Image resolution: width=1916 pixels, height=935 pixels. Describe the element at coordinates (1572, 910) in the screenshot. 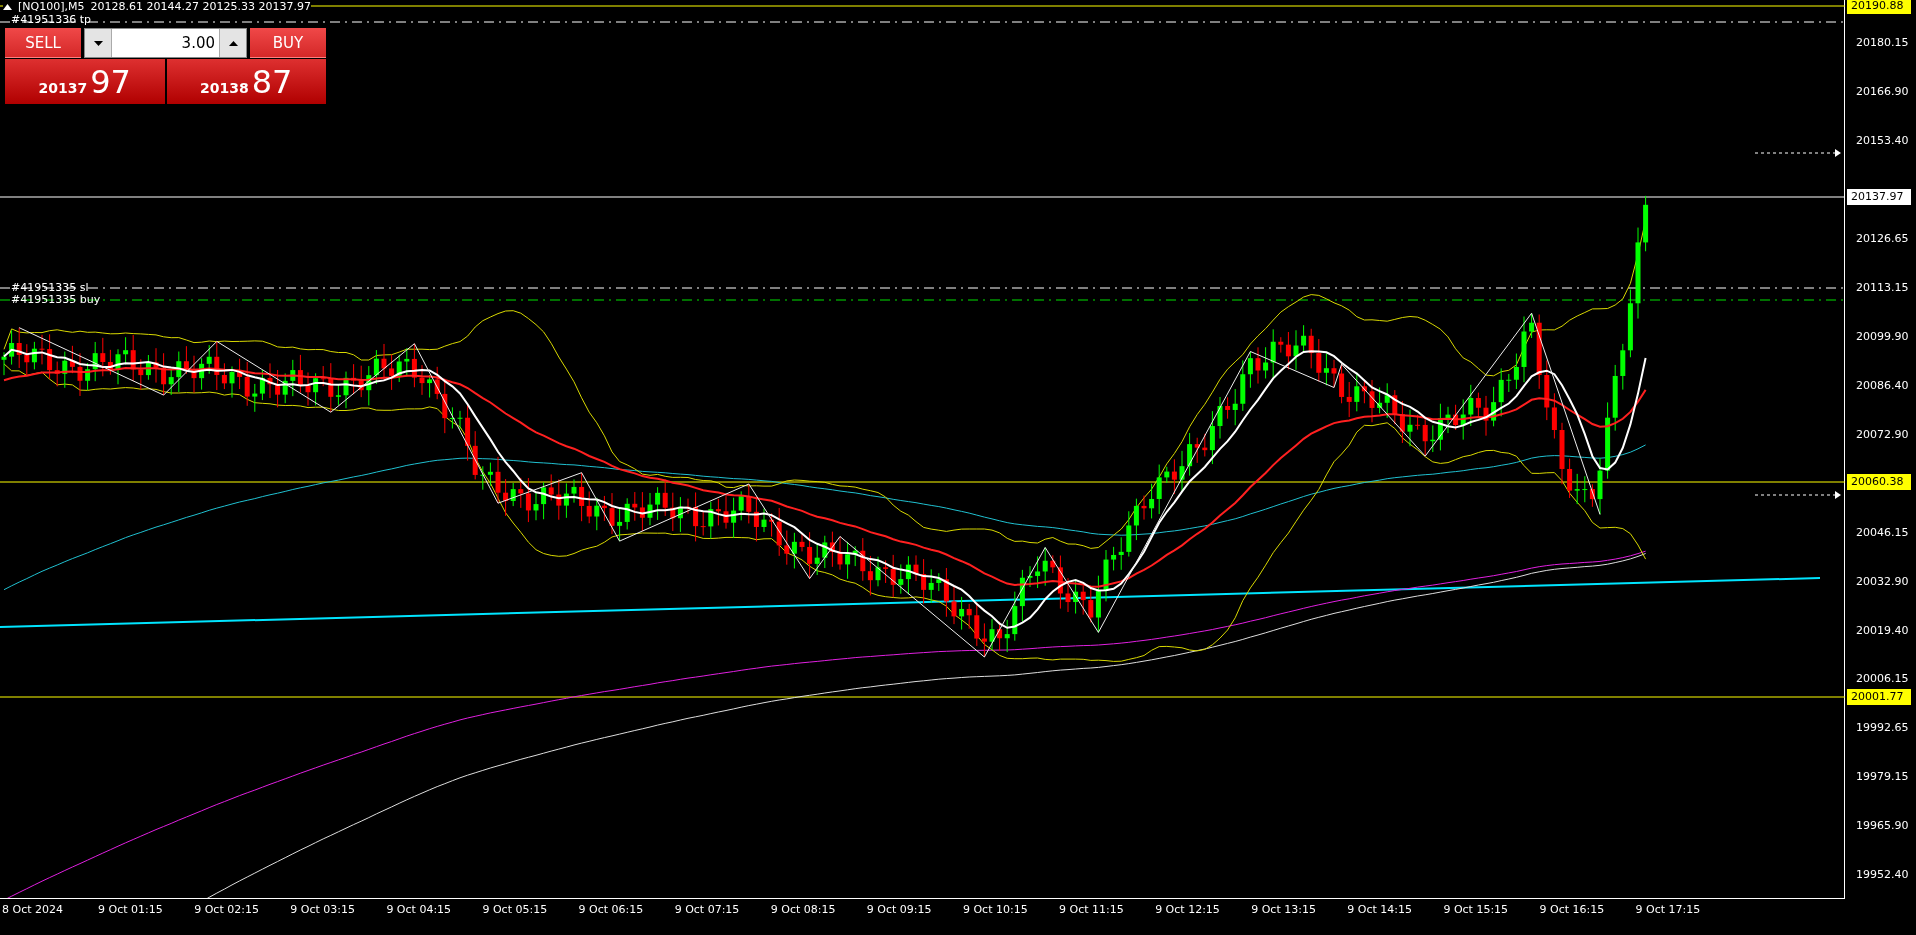

I see `time-label: 9 Oct 16:15` at that location.